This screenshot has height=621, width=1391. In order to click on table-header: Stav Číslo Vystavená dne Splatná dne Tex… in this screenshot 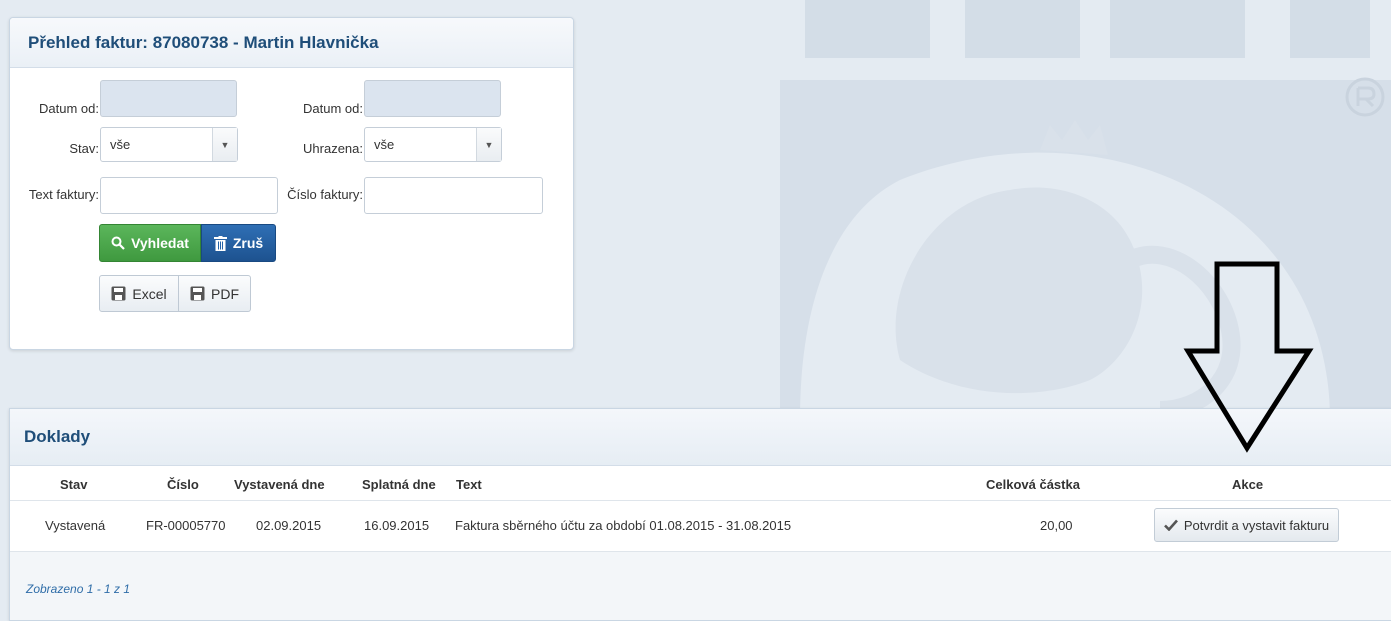, I will do `click(700, 483)`.